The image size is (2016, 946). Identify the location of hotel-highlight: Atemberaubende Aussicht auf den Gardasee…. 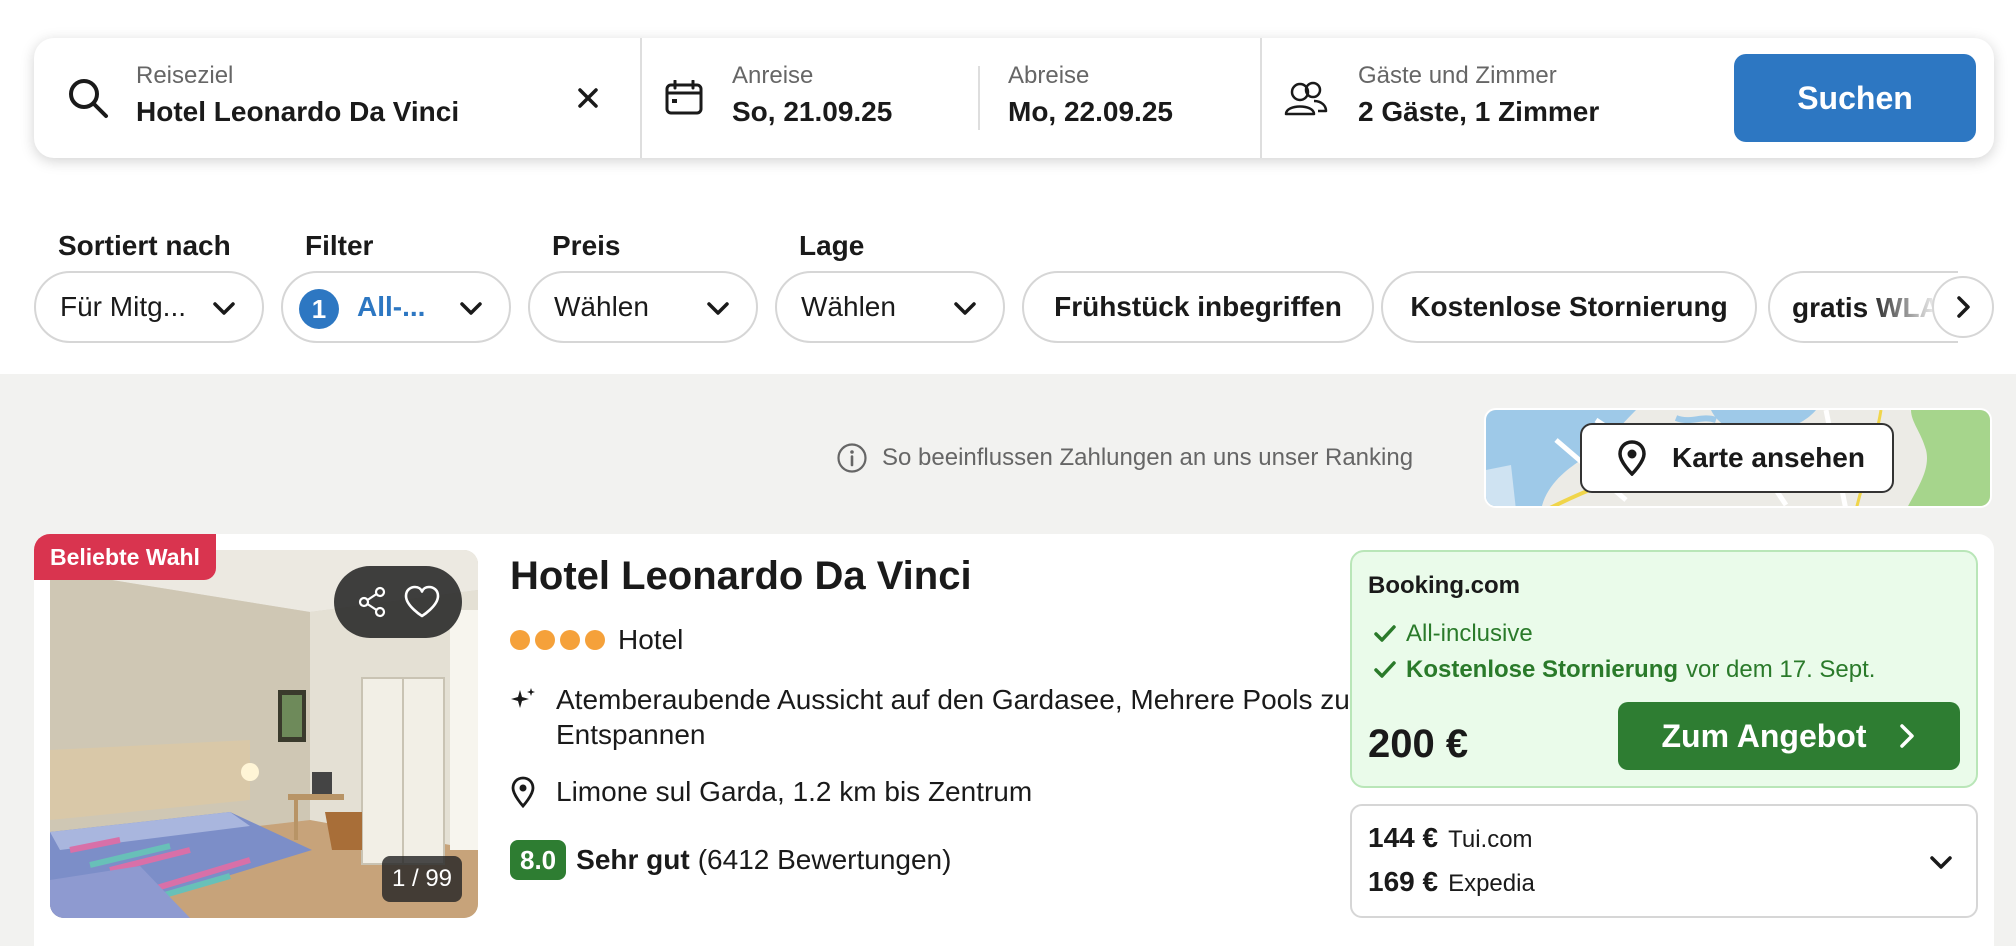
(942, 717).